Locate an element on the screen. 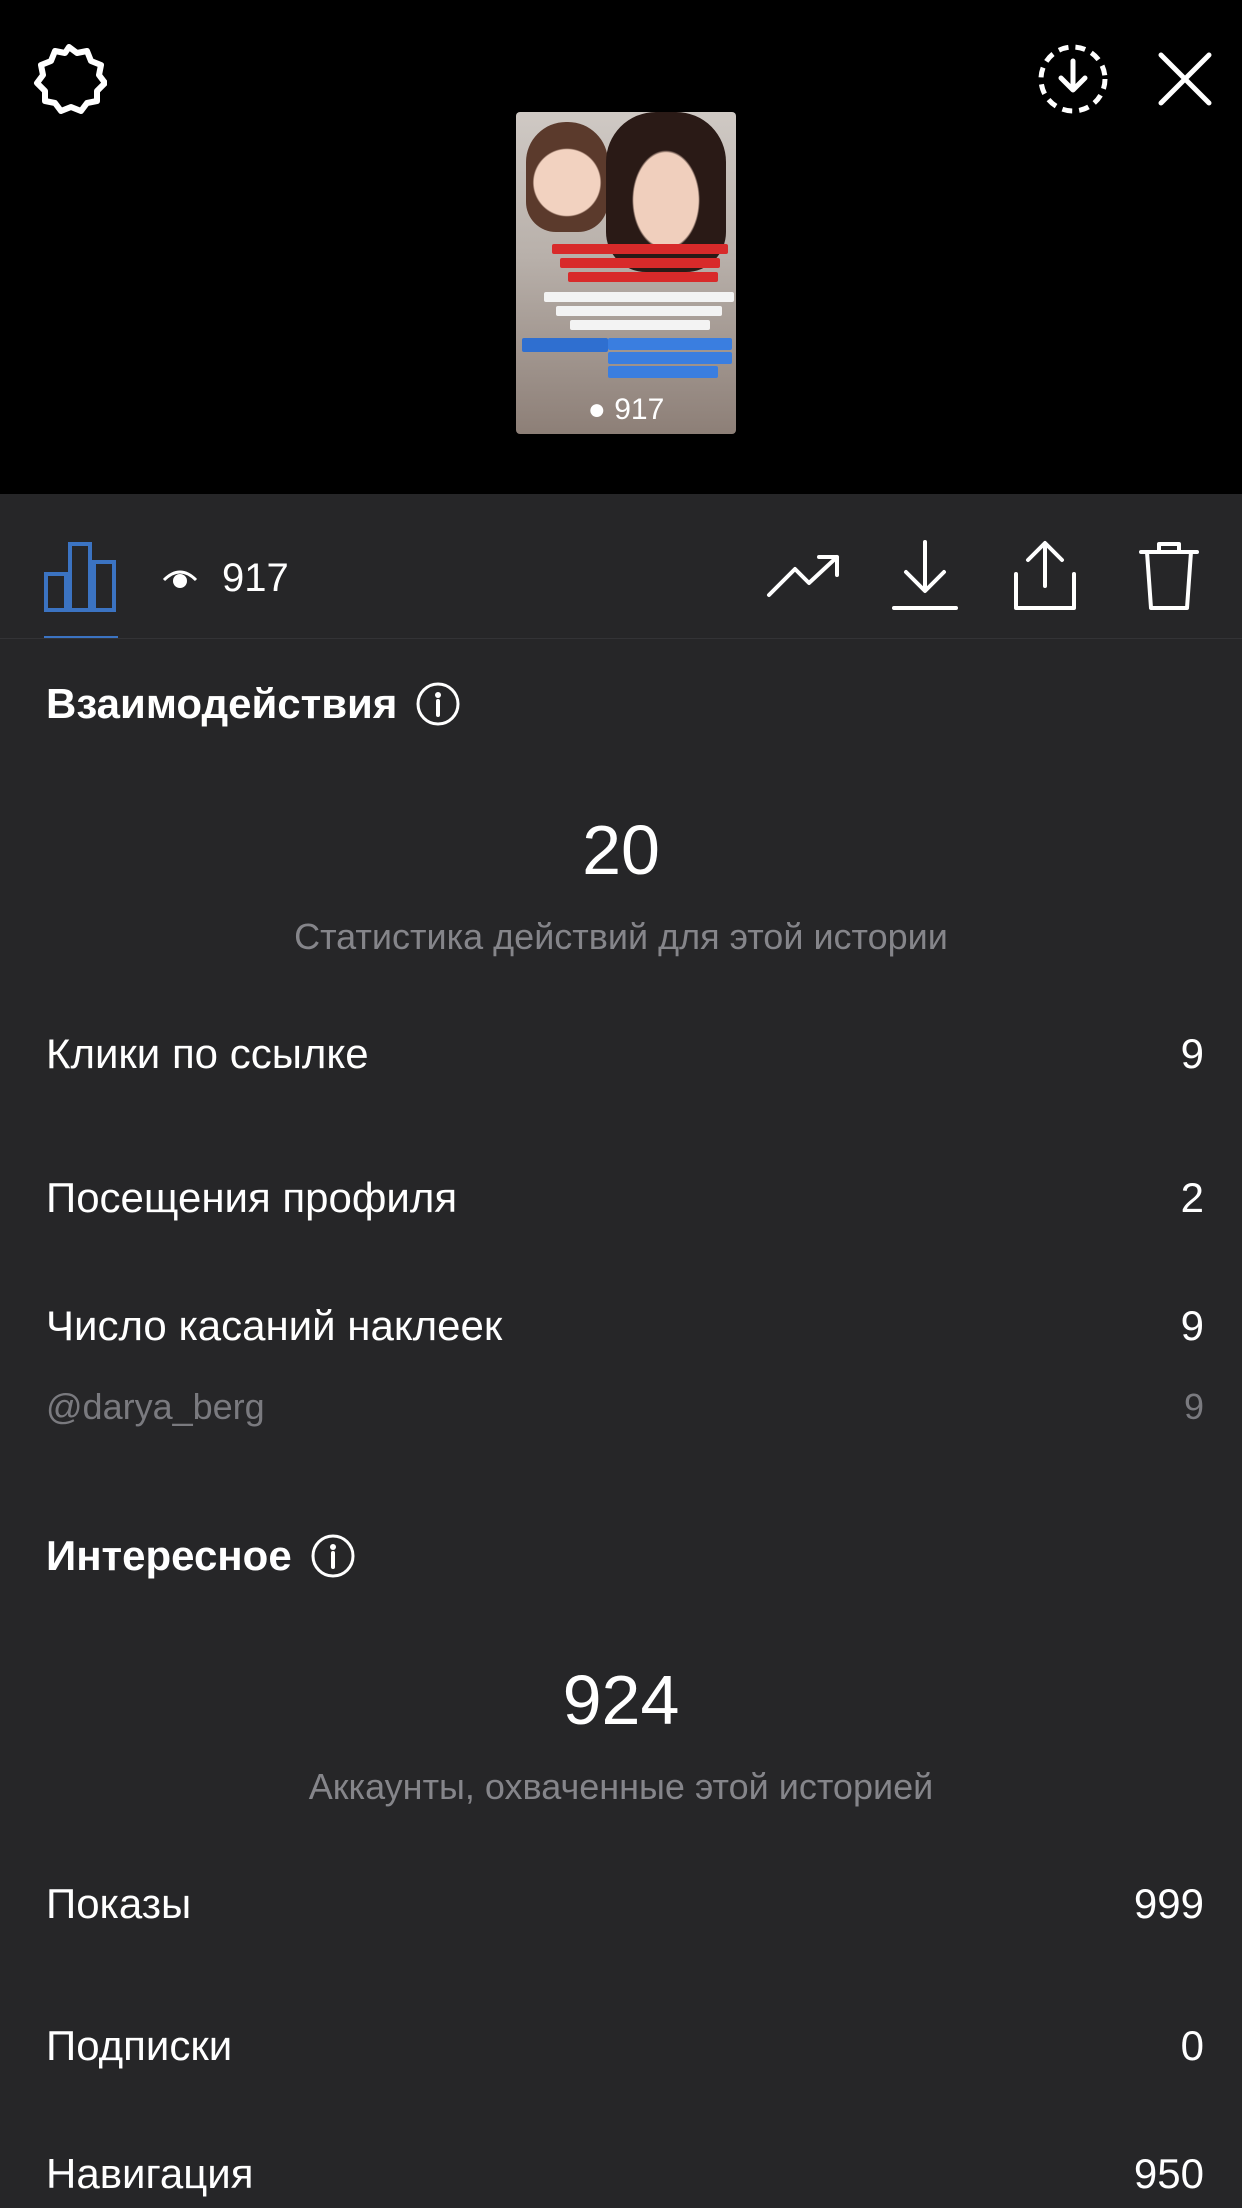  sticker-mention-label: @darya_berg is located at coordinates (155, 1406).